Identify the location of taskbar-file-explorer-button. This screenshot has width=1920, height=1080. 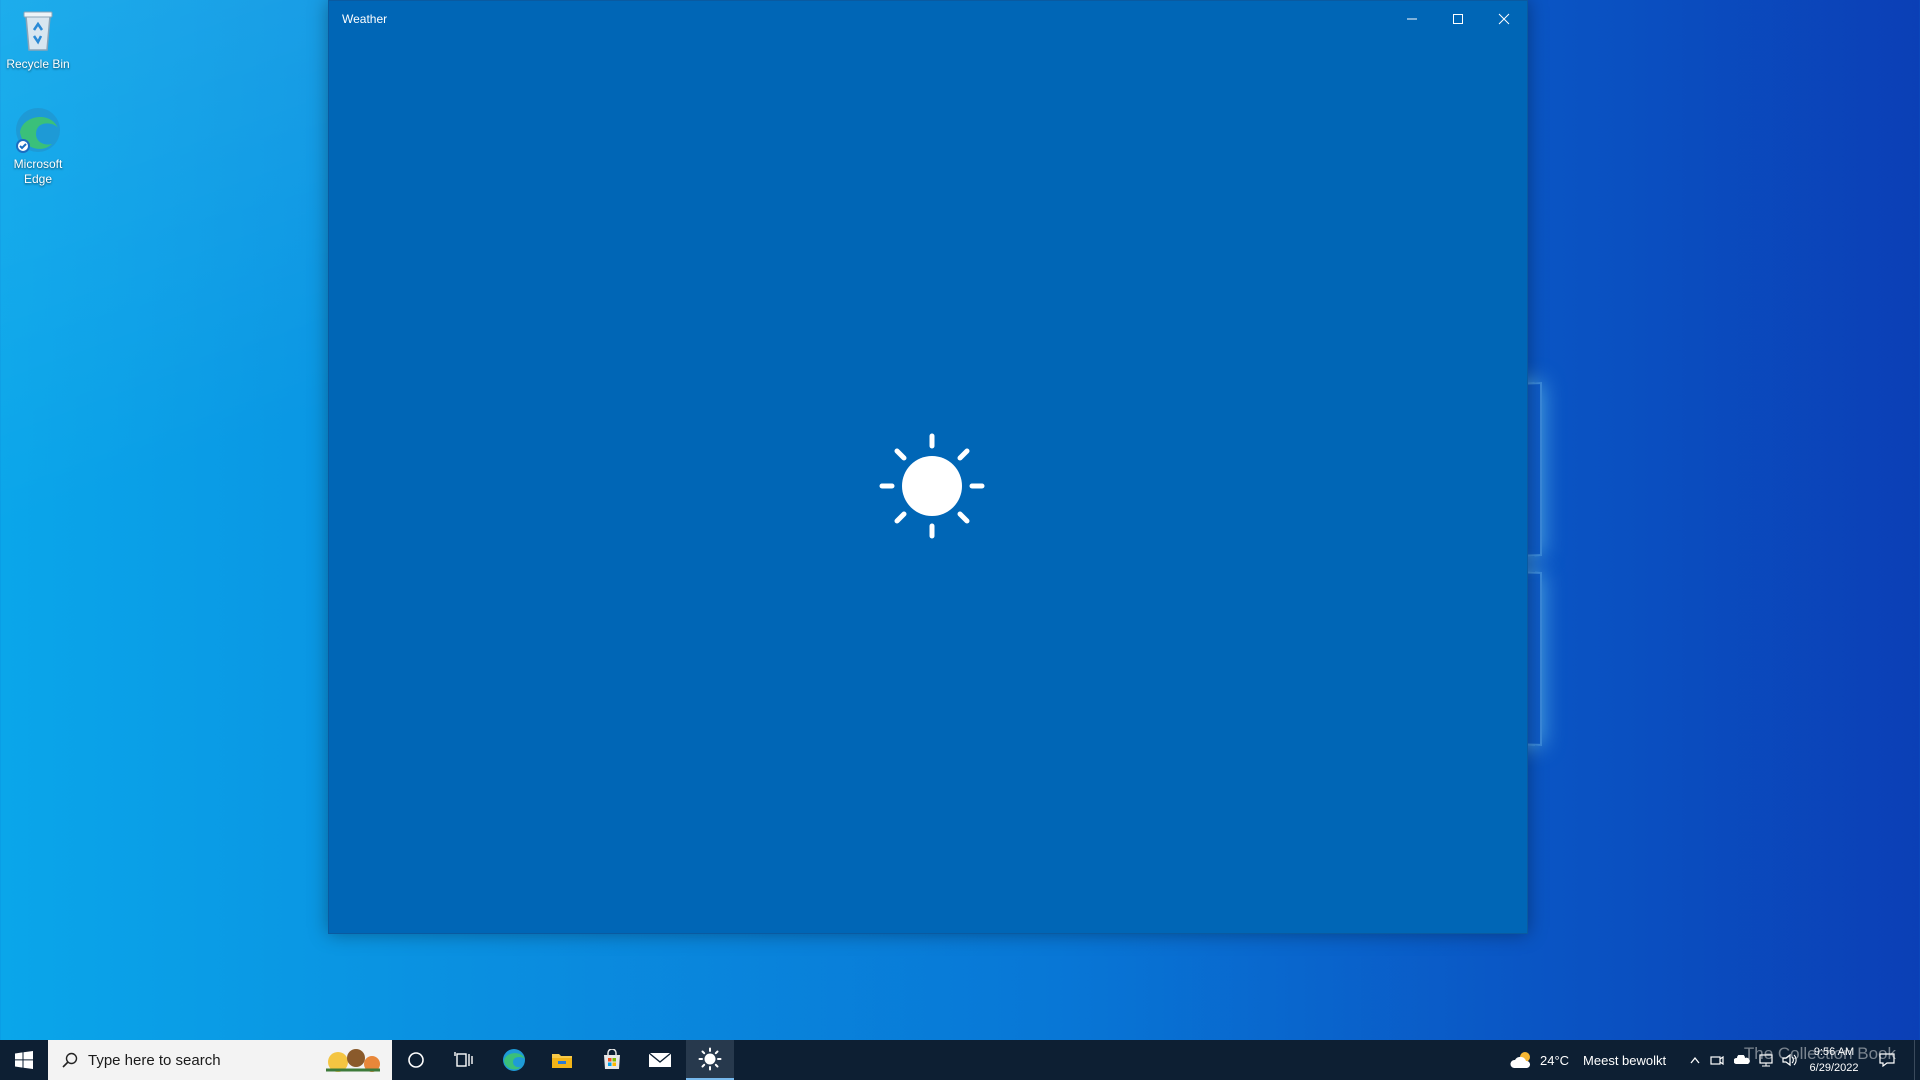
(562, 1060).